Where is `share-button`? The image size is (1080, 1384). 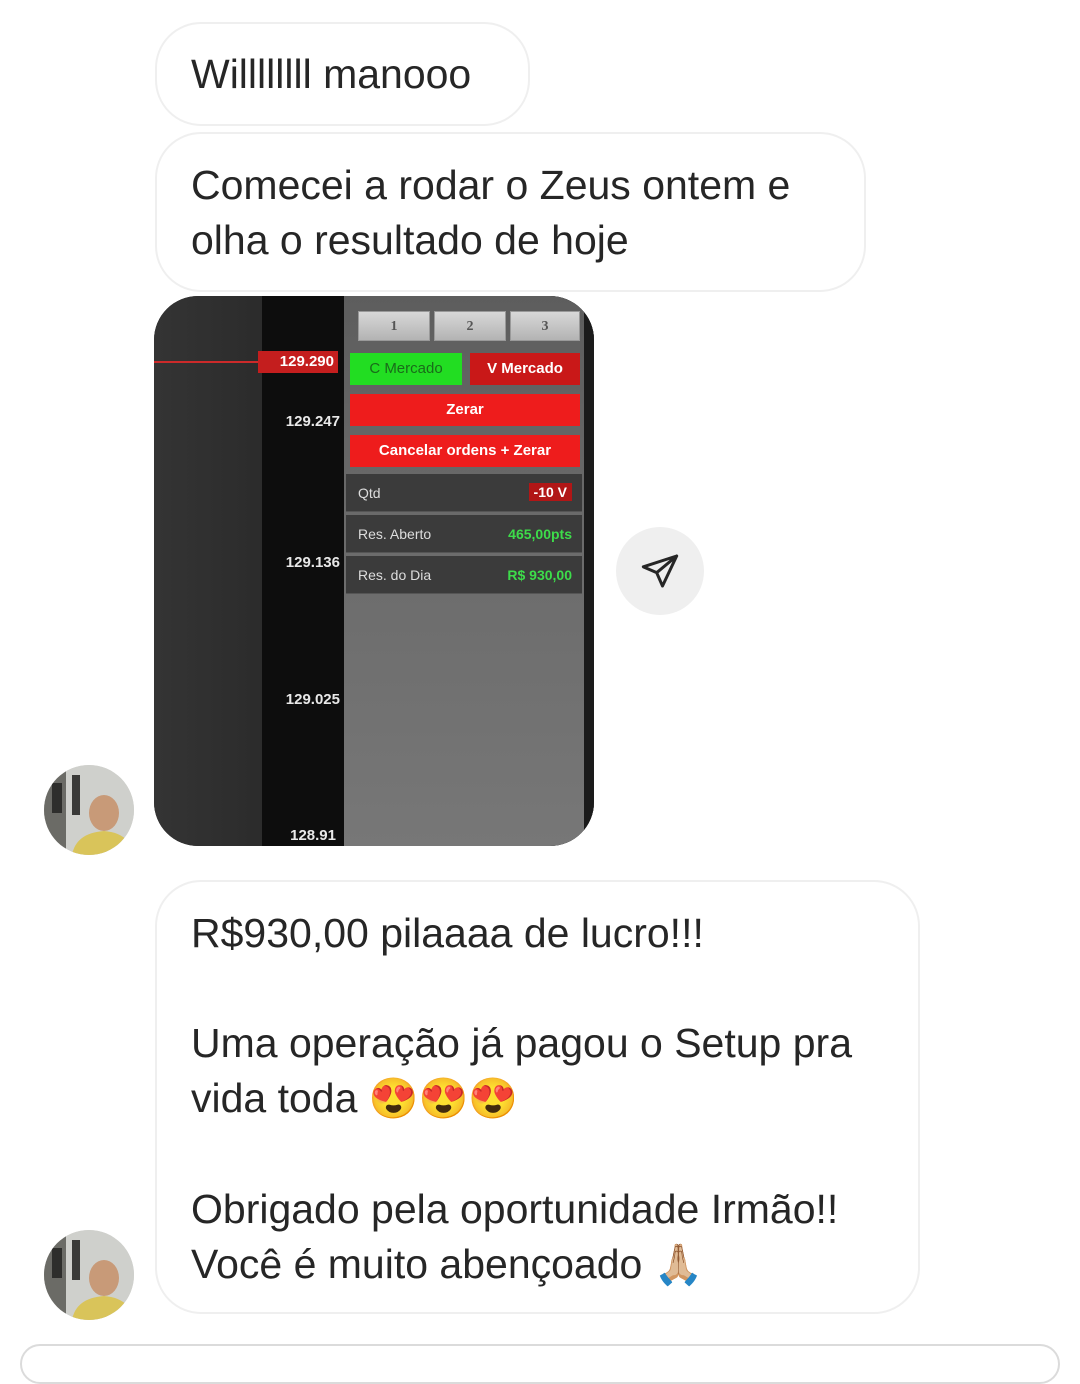
share-button is located at coordinates (660, 571).